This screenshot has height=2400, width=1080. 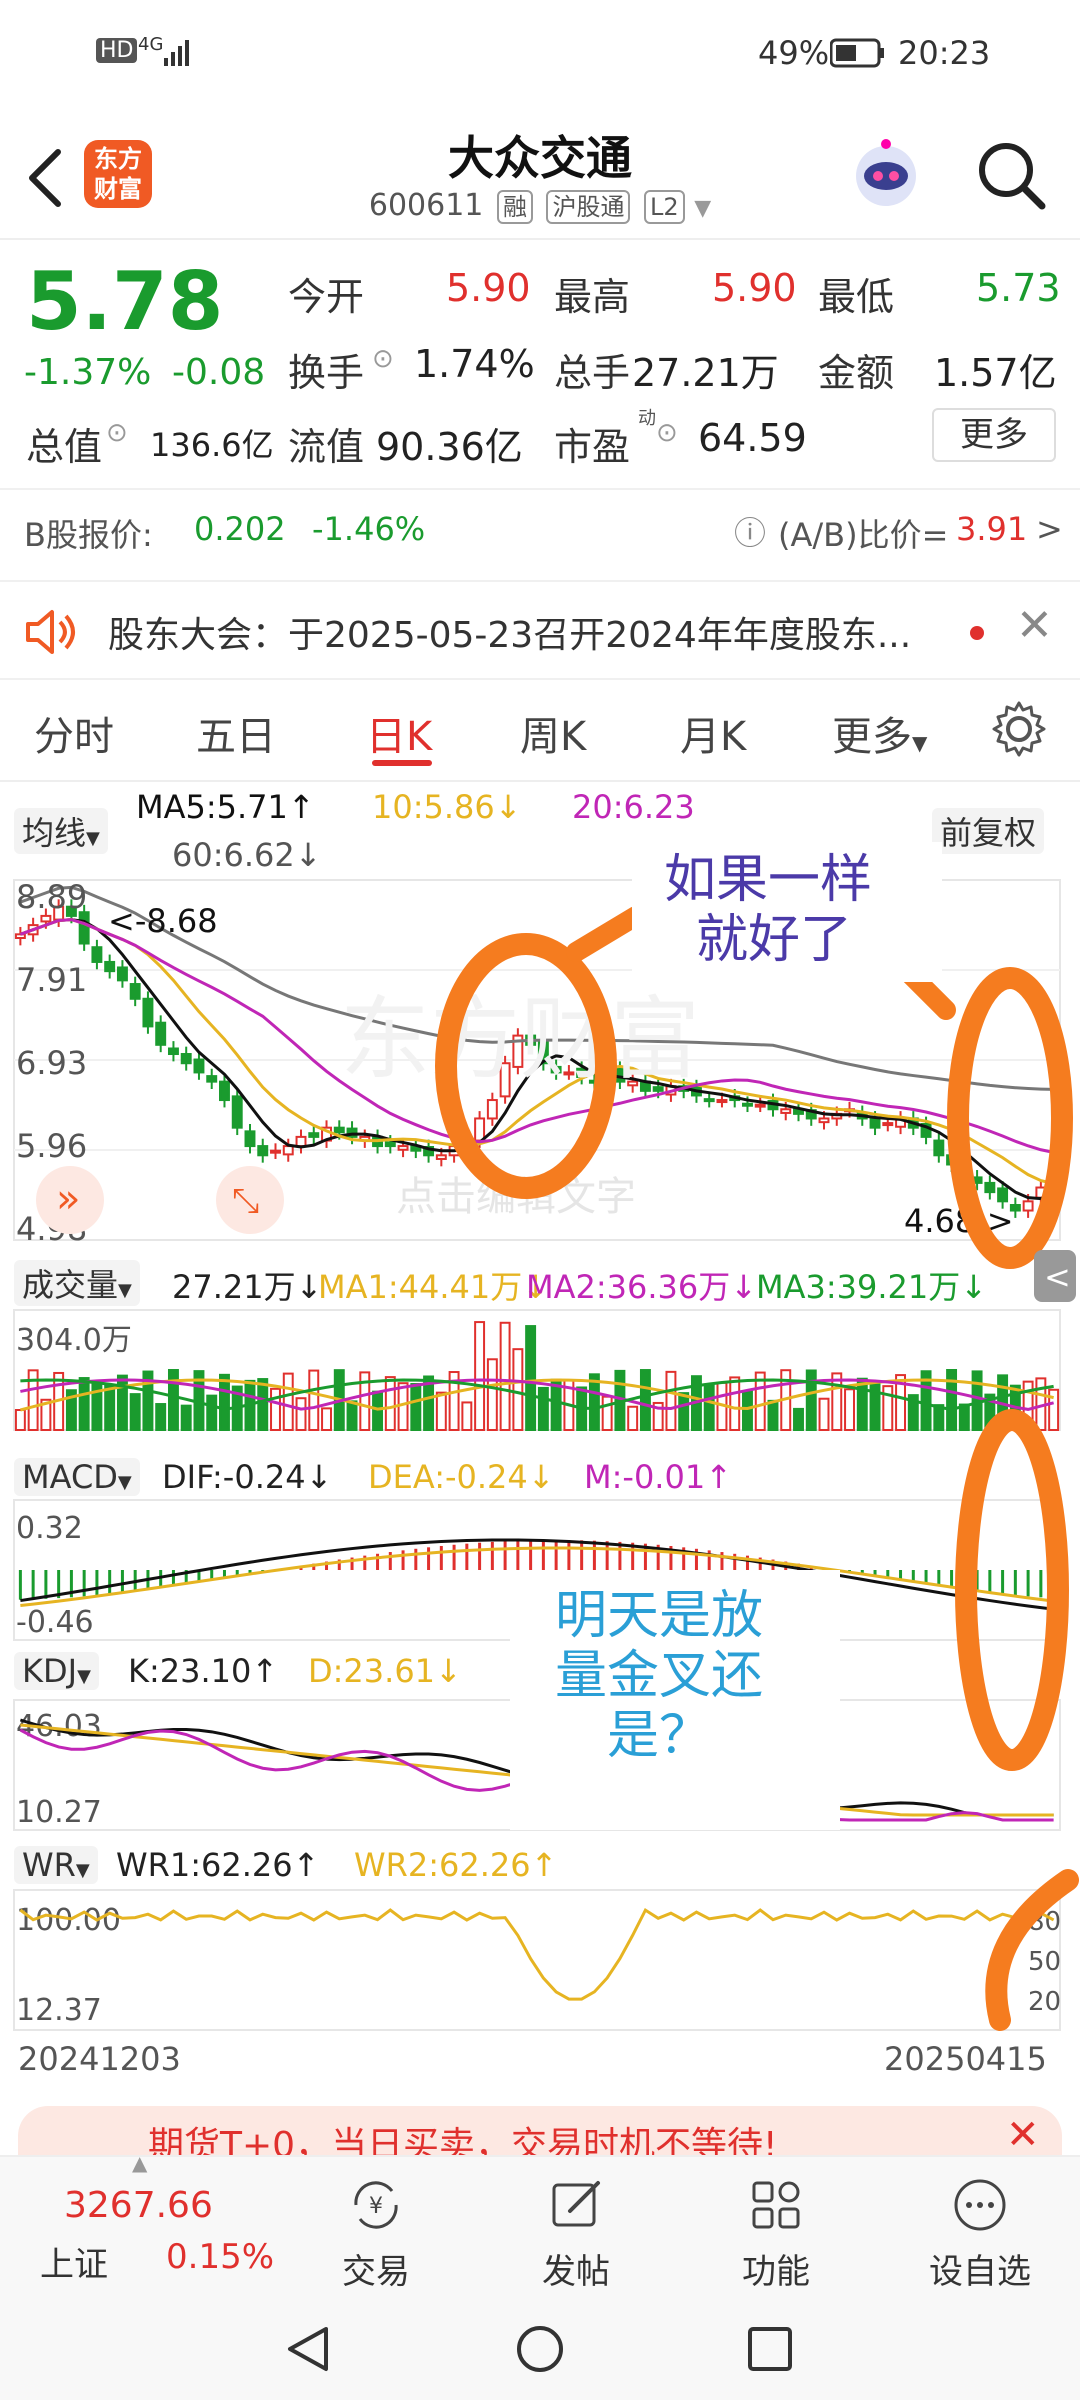 I want to click on tab-daily-k: 日K, so click(x=399, y=733).